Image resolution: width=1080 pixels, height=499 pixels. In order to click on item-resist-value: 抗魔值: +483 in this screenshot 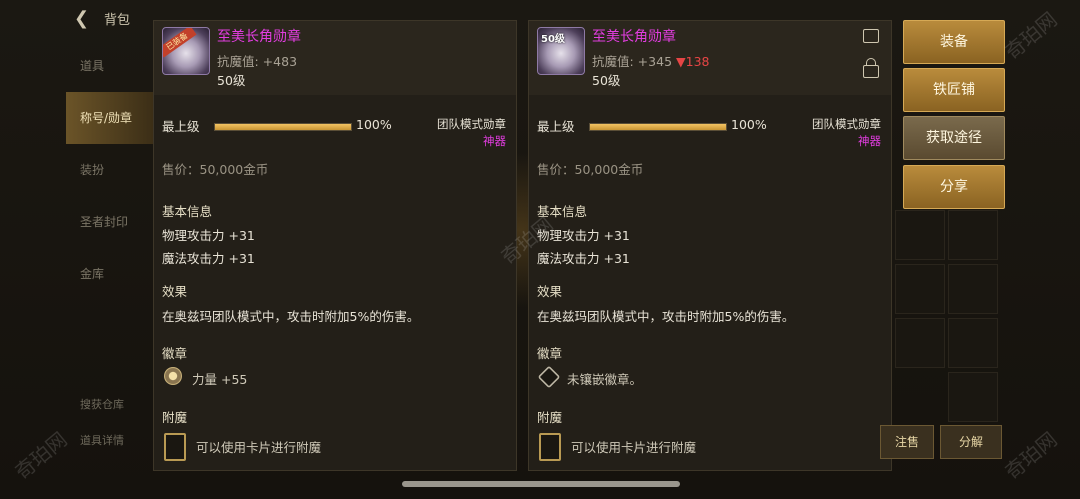, I will do `click(257, 60)`.